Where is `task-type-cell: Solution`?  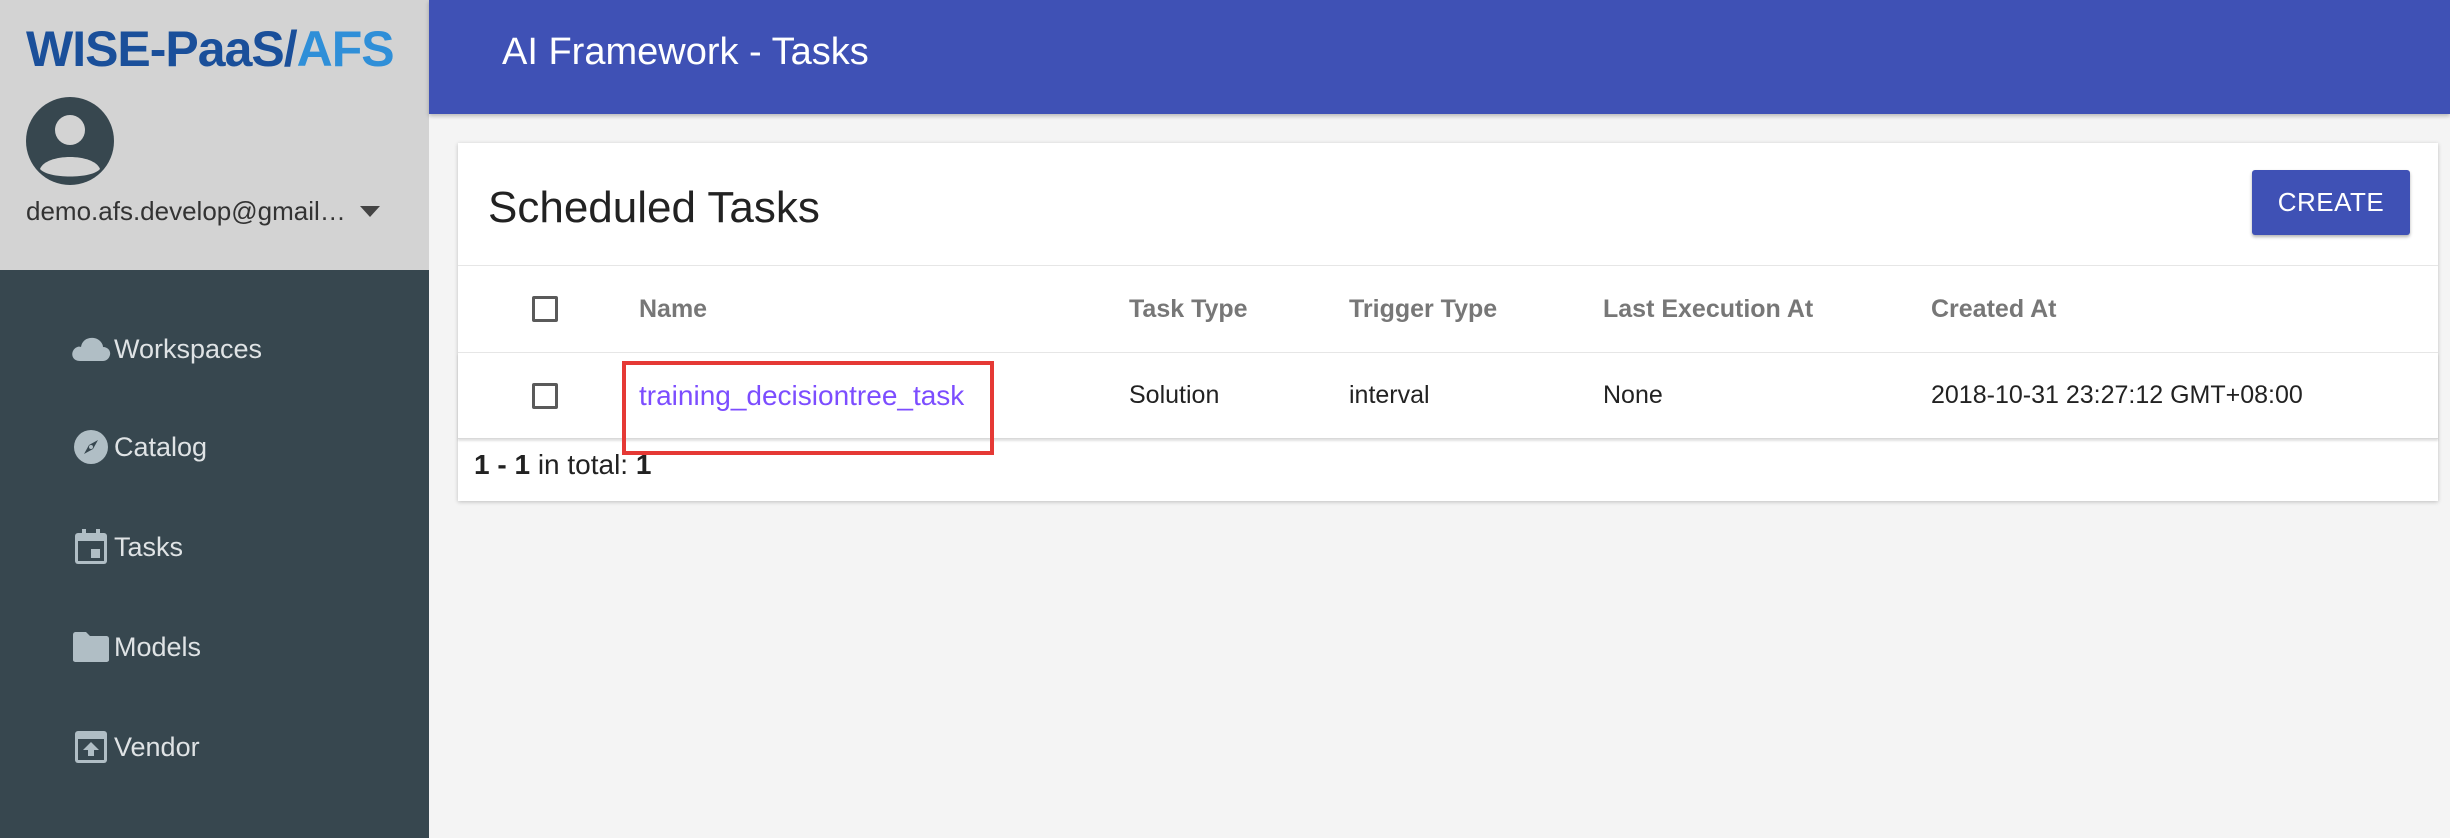
task-type-cell: Solution is located at coordinates (1174, 395).